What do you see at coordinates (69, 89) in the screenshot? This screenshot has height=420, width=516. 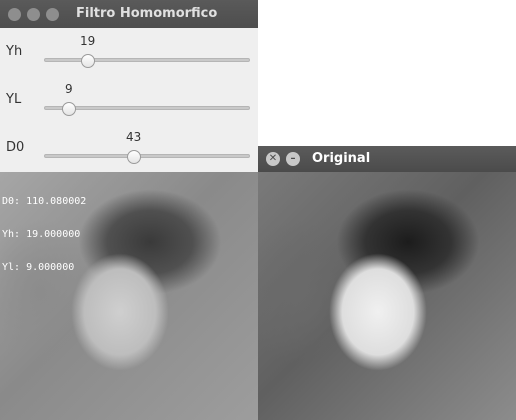 I see `slider-value-yl: 9` at bounding box center [69, 89].